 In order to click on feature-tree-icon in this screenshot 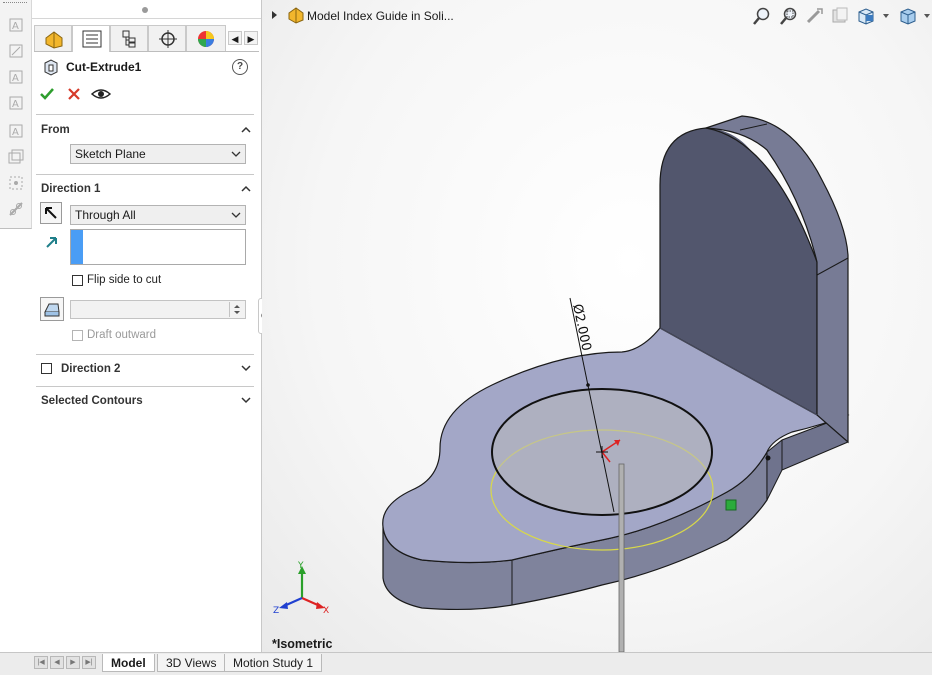, I will do `click(54, 40)`.